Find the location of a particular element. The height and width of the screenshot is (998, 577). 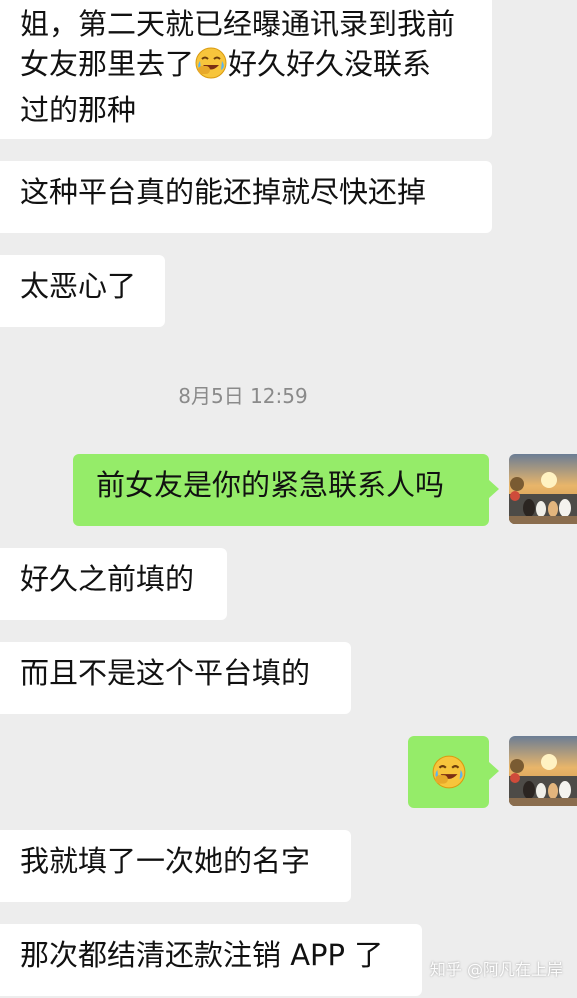

message-bubble-incoming: 好久之前填的 is located at coordinates (113, 584).